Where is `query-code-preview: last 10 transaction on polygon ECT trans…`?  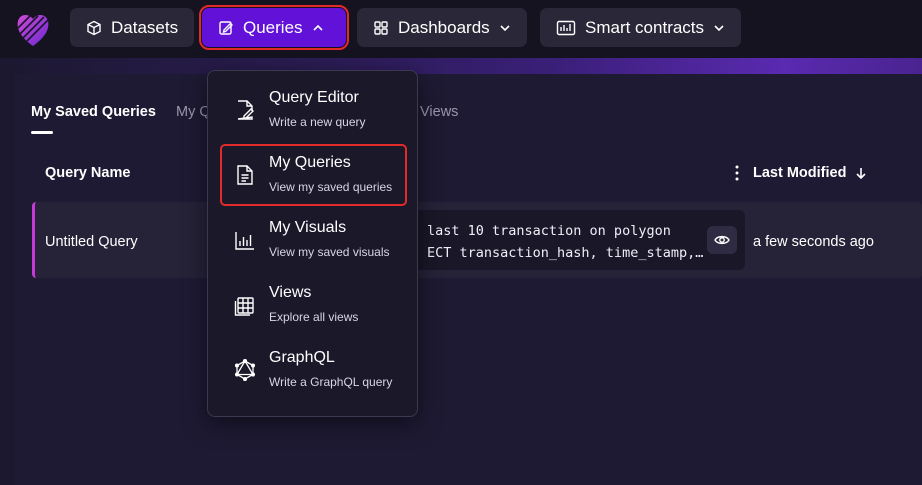
query-code-preview: last 10 transaction on polygon ECT trans… is located at coordinates (570, 240).